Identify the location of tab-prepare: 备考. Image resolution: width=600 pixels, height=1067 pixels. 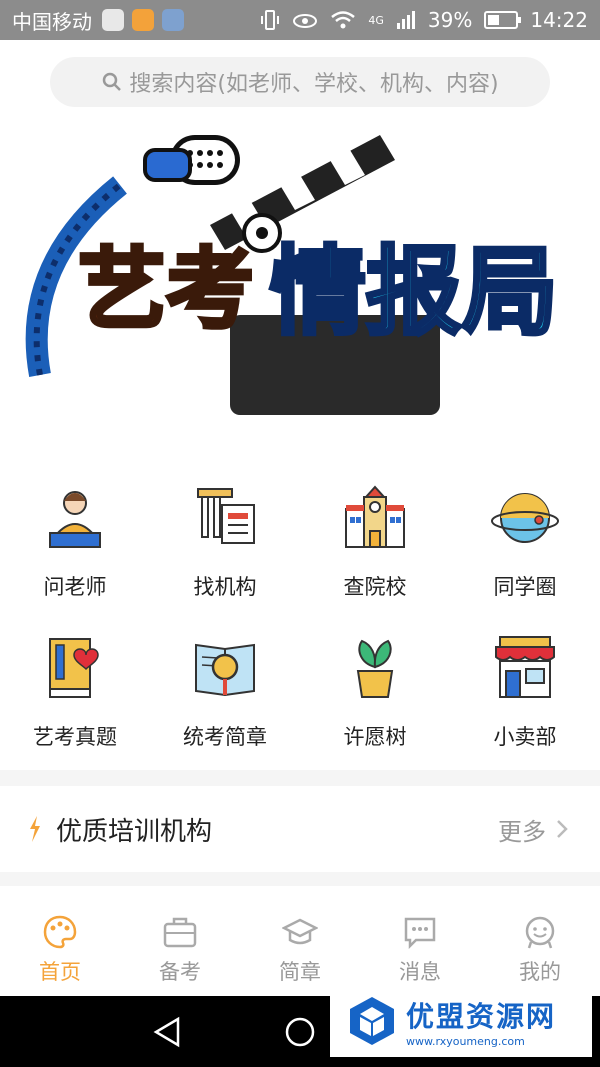
(180, 948).